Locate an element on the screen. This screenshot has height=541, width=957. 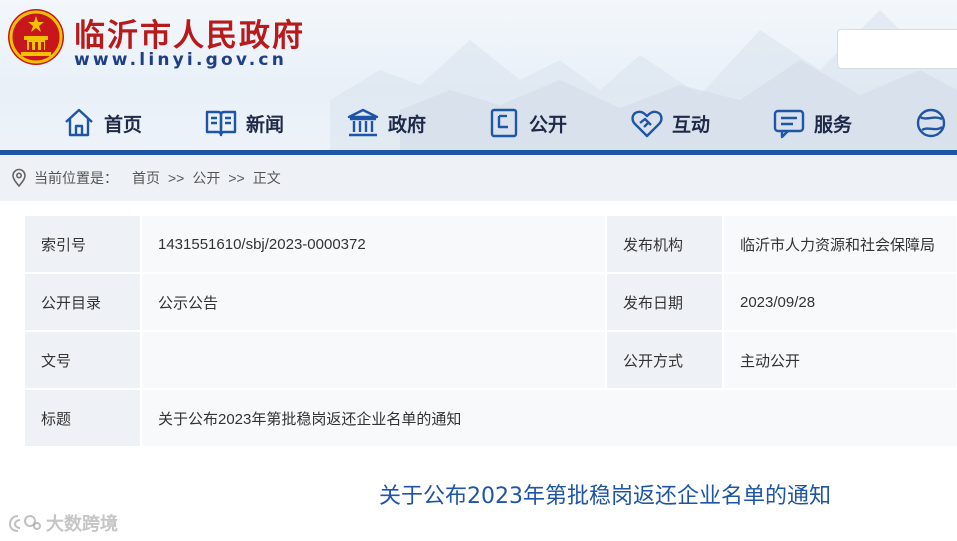
national-emblem-icon is located at coordinates (36, 37).